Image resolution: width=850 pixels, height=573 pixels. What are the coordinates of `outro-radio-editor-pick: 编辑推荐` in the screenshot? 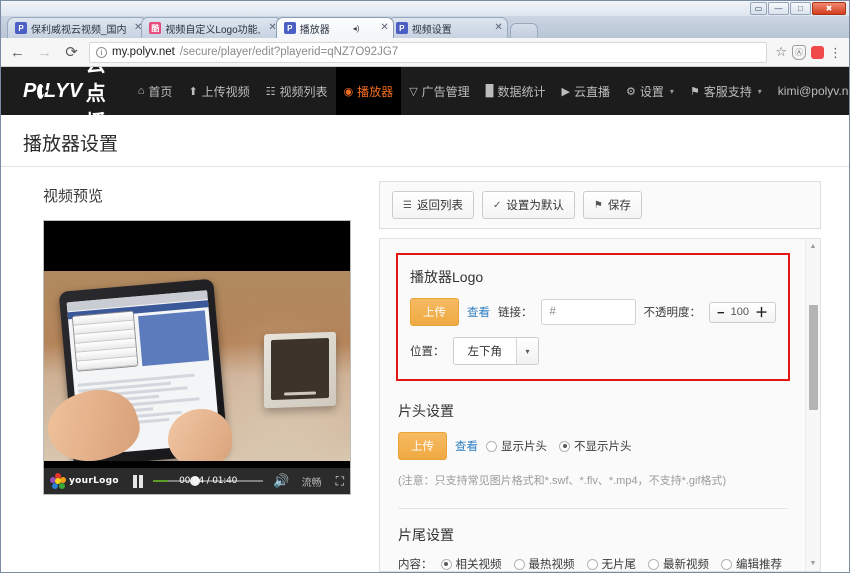 It's located at (751, 563).